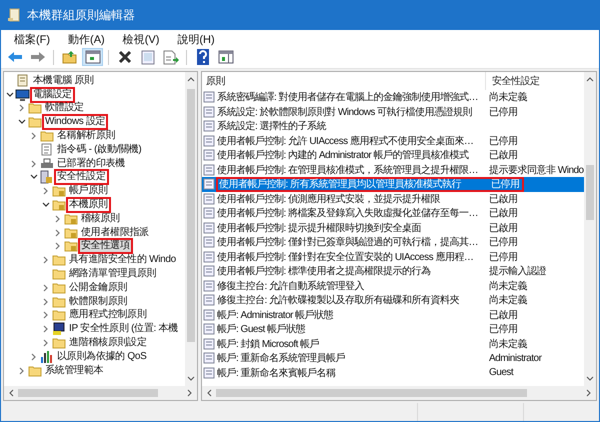 The image size is (600, 422). I want to click on menu-item: 說明(H), so click(196, 39).